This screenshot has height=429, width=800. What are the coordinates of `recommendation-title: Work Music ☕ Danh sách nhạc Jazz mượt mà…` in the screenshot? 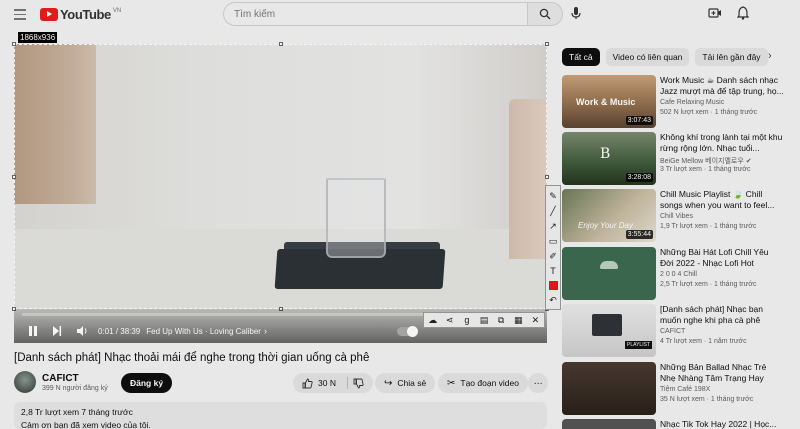 It's located at (722, 85).